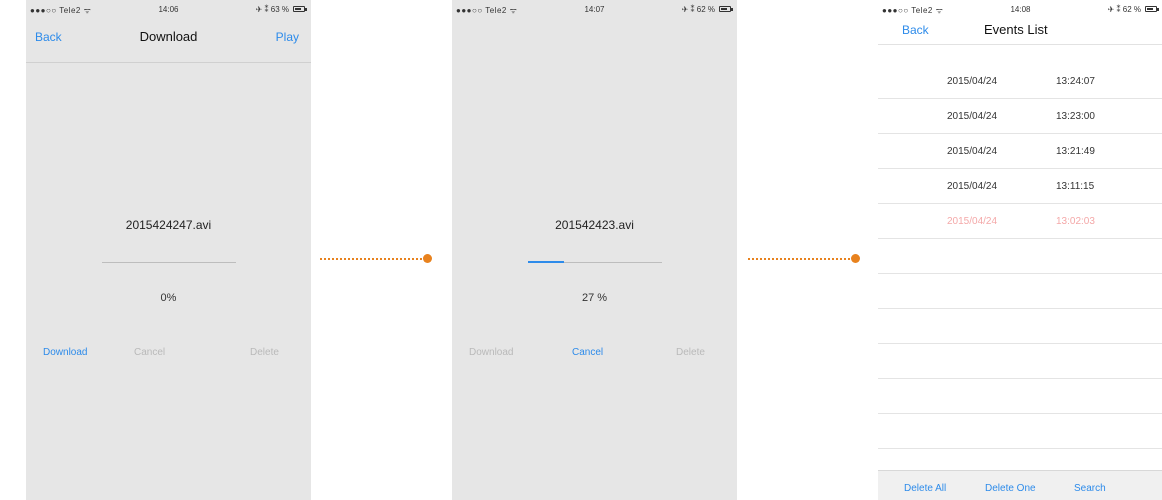 The width and height of the screenshot is (1162, 500). Describe the element at coordinates (1020, 151) in the screenshot. I see `list-item: 2015/04/24 13:21:49` at that location.